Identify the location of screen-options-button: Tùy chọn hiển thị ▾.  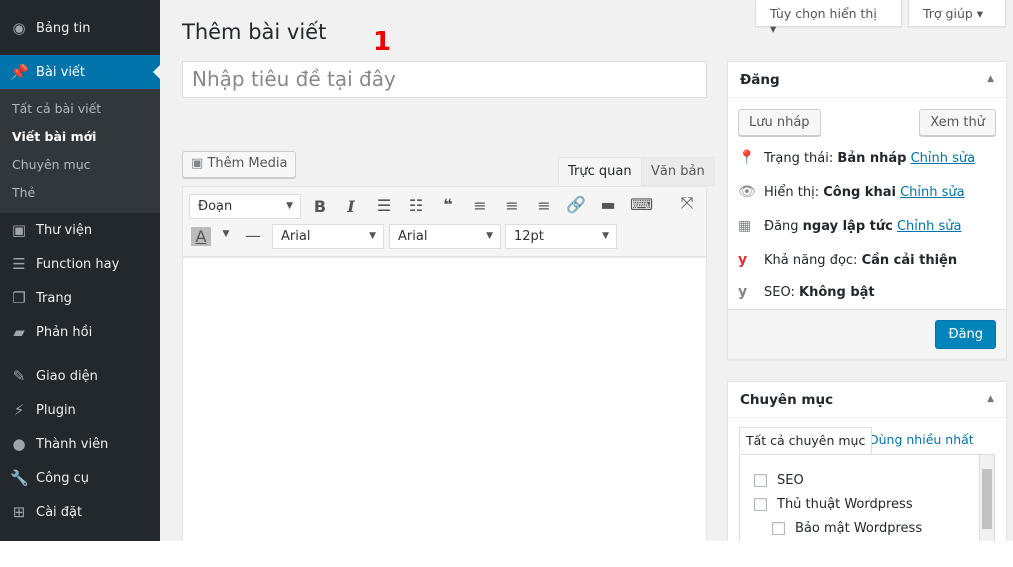
(828, 18).